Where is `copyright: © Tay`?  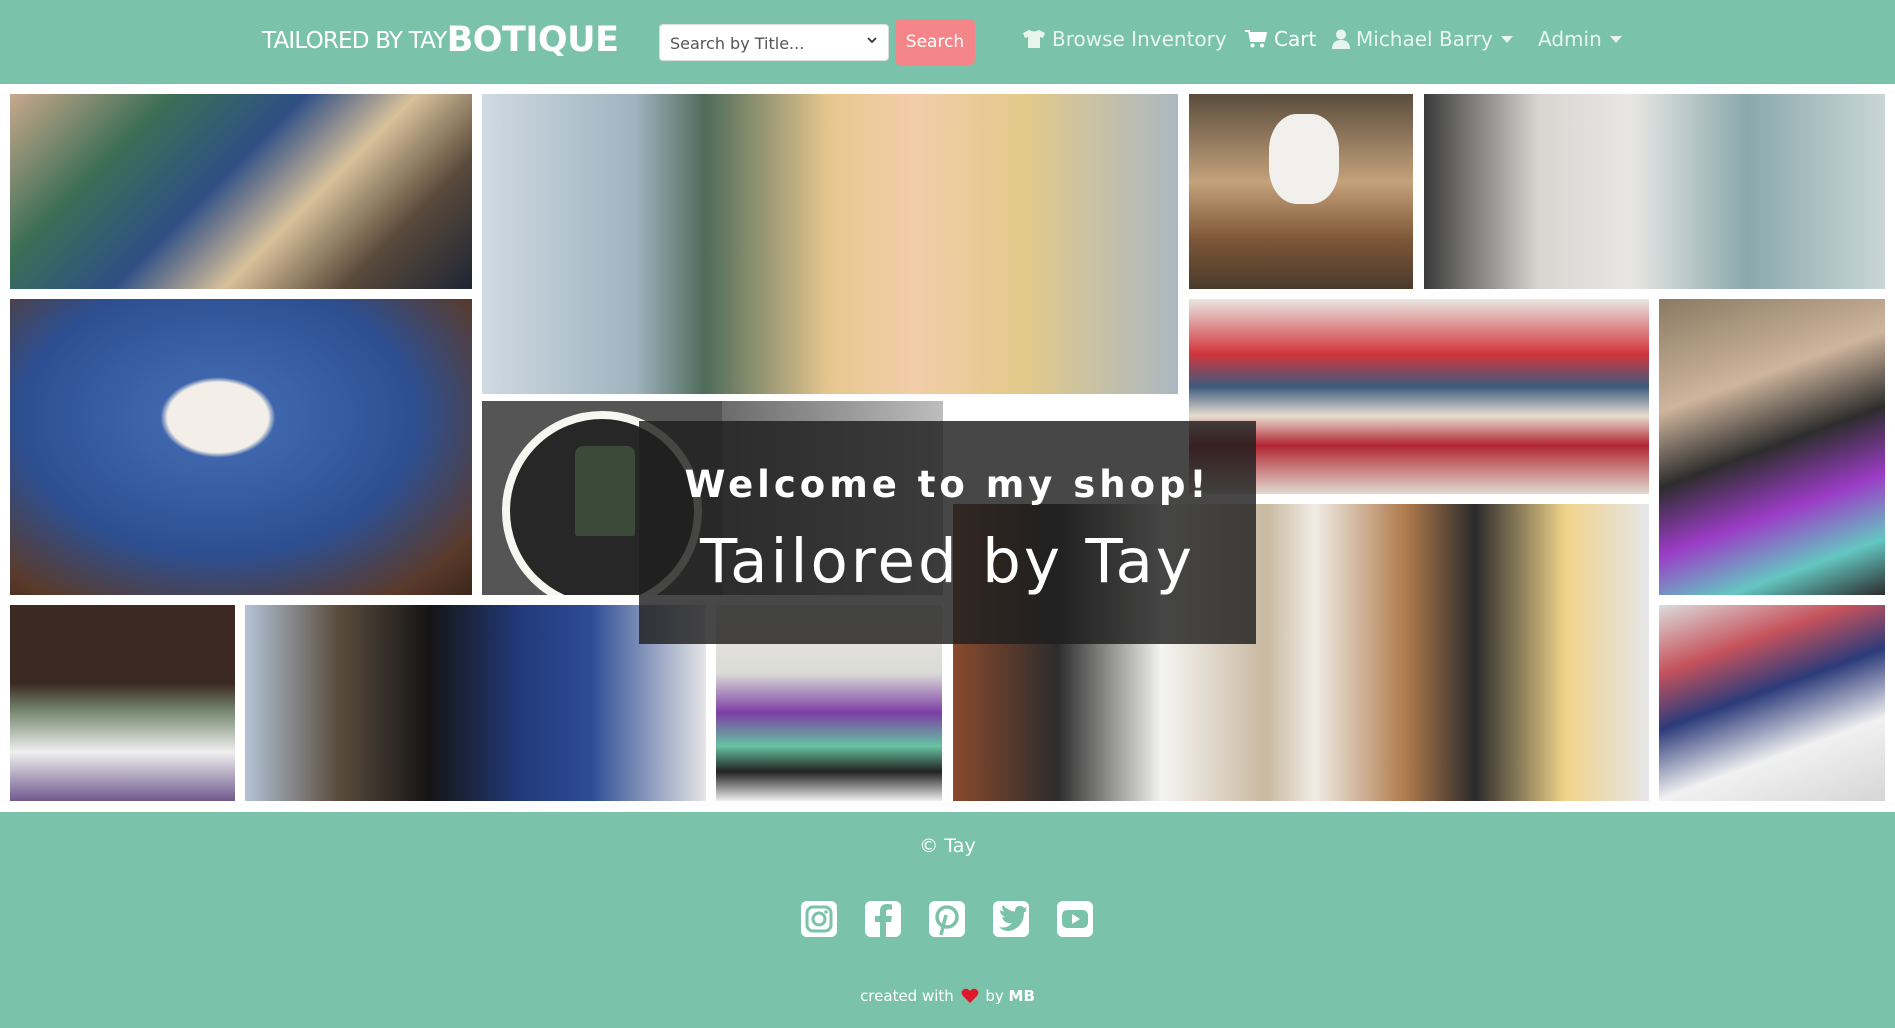 copyright: © Tay is located at coordinates (947, 846).